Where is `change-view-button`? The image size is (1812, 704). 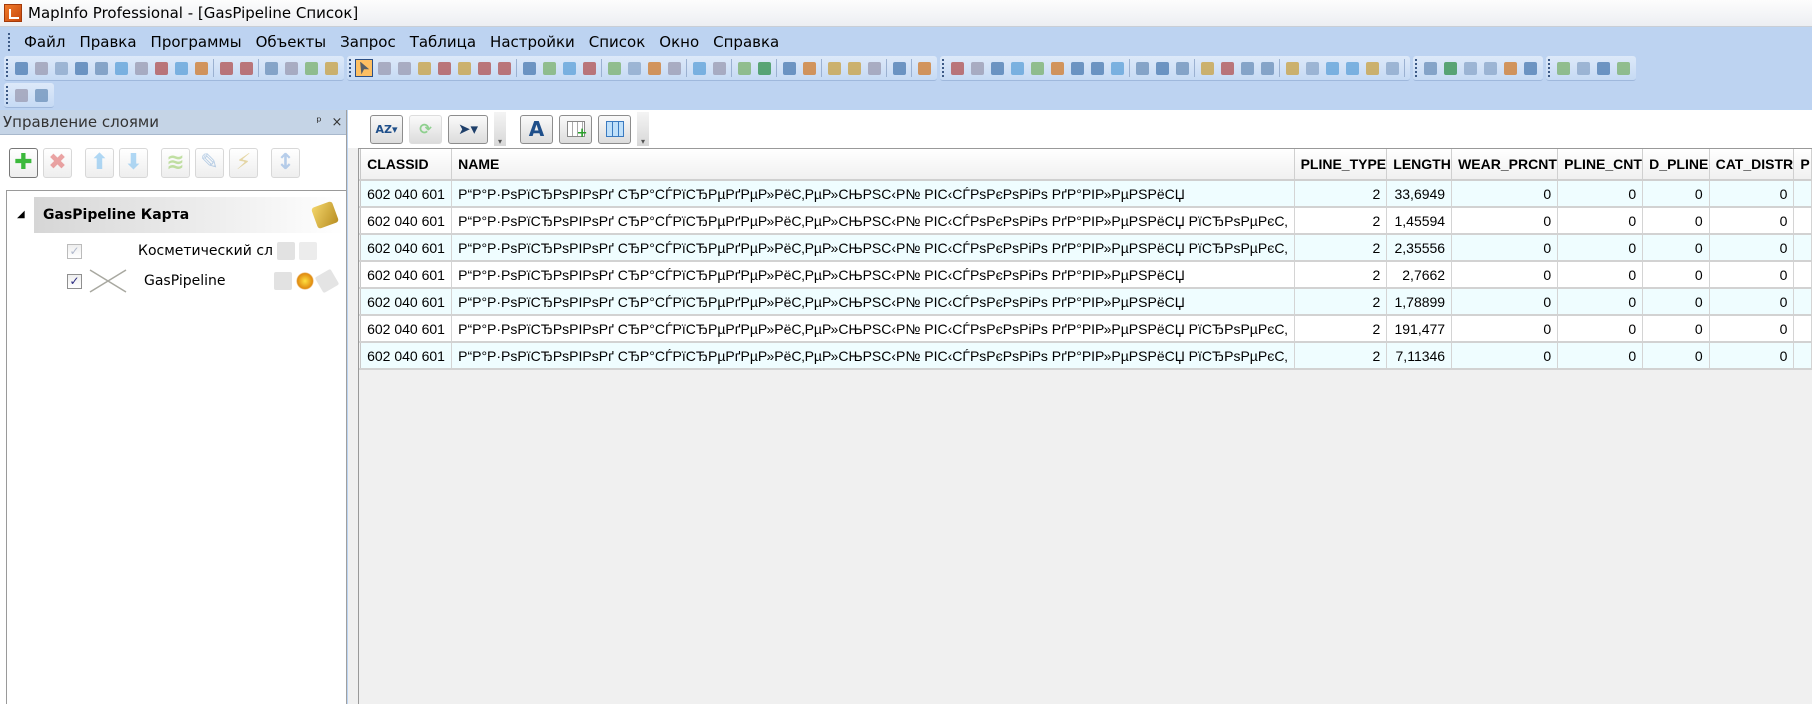 change-view-button is located at coordinates (569, 68).